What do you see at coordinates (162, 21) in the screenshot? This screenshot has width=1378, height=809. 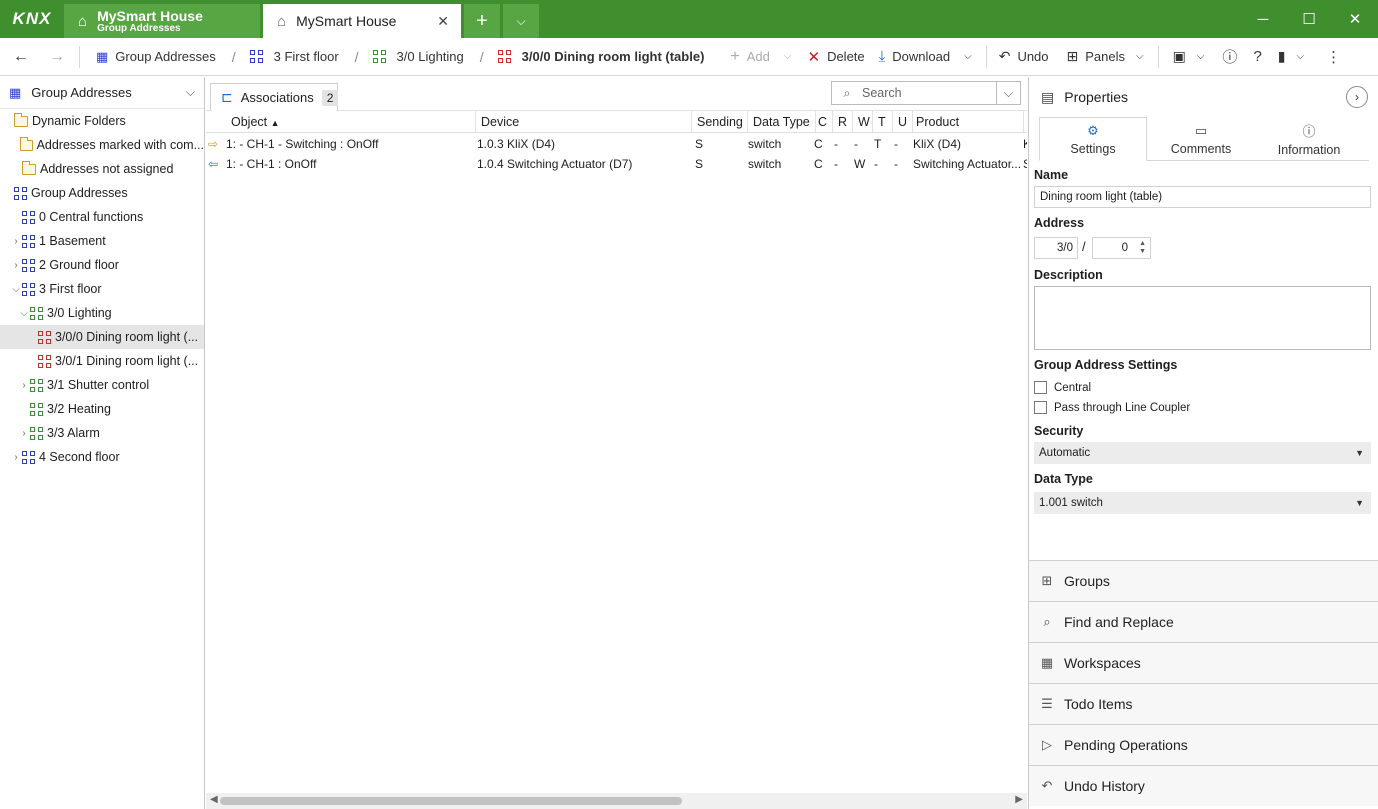 I see `document-tab-1: ⌂ MySmart House Group Addresses` at bounding box center [162, 21].